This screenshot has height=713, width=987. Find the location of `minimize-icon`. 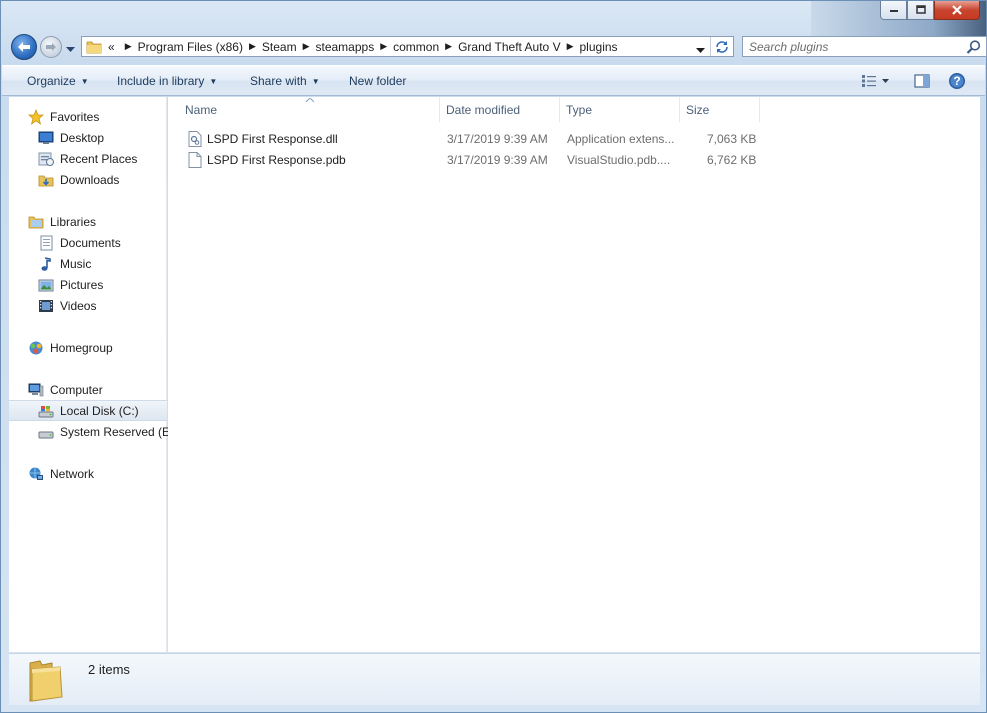

minimize-icon is located at coordinates (893, 11).